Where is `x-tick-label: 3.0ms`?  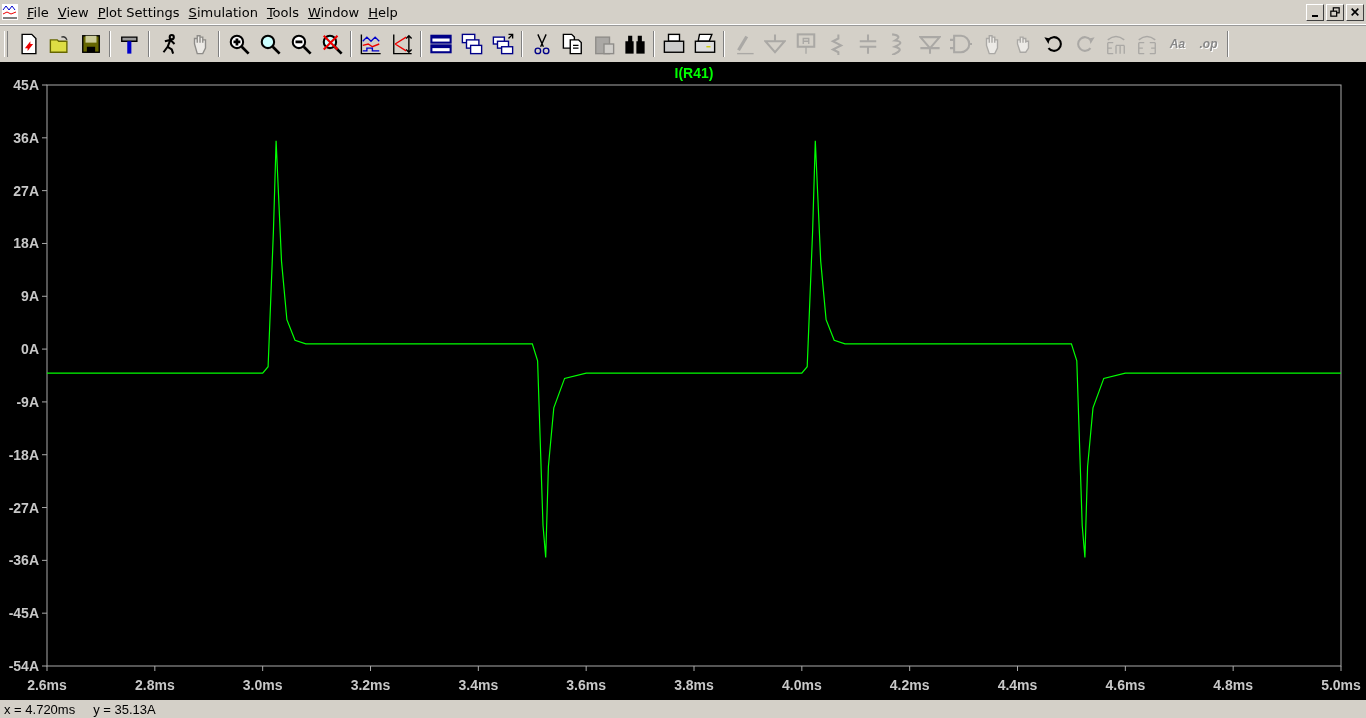 x-tick-label: 3.0ms is located at coordinates (262, 685).